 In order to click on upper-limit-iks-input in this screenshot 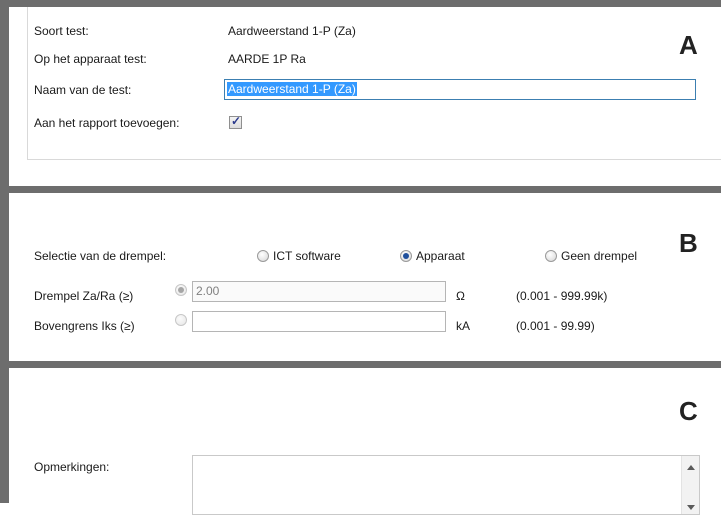, I will do `click(319, 321)`.